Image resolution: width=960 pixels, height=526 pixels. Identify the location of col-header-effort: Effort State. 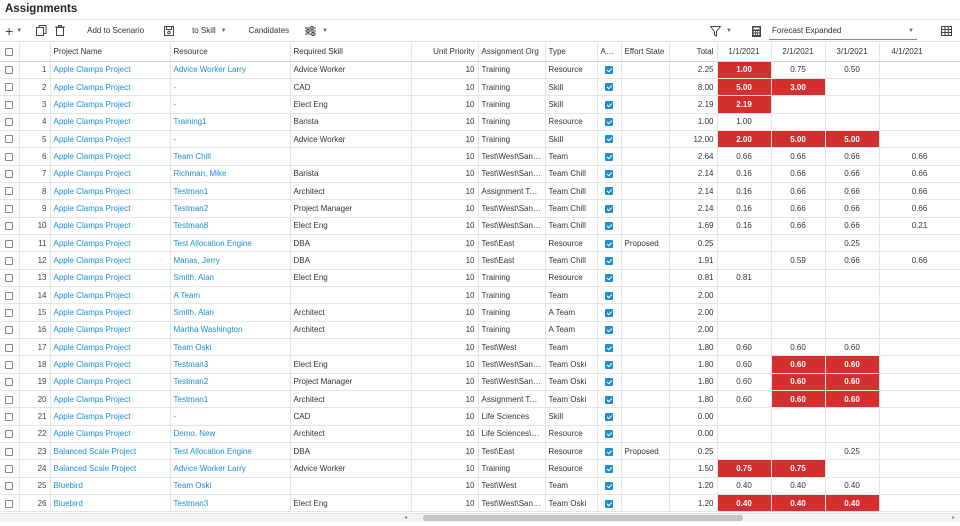
(645, 52).